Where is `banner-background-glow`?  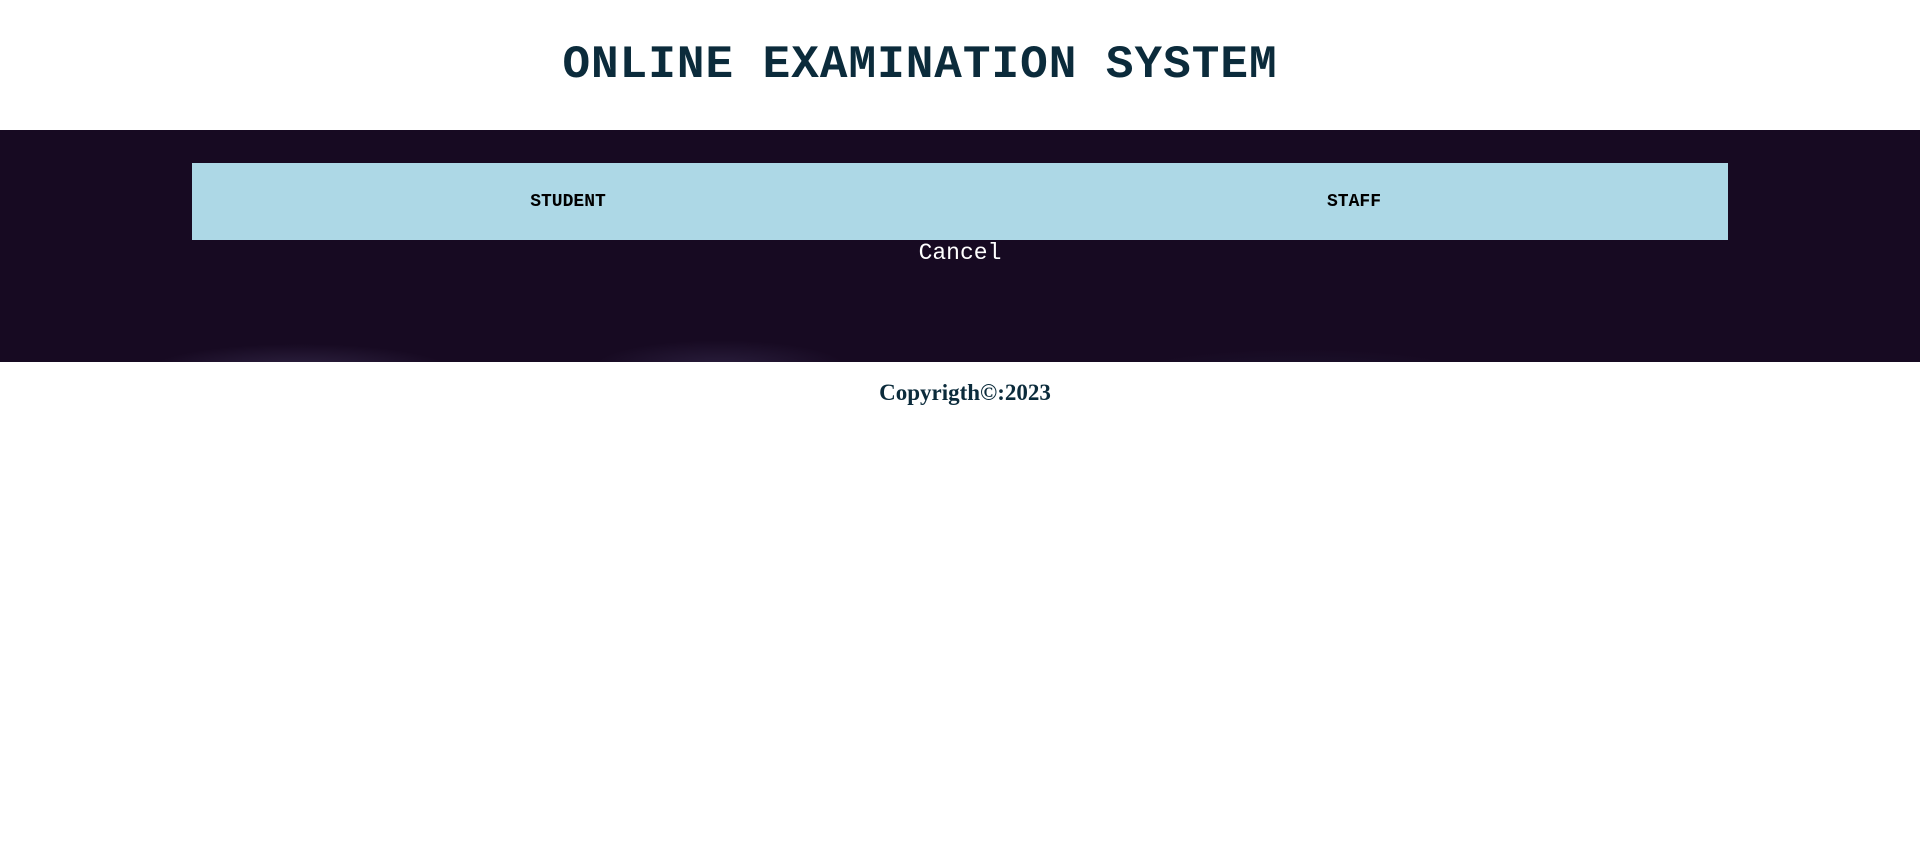
banner-background-glow is located at coordinates (960, 337).